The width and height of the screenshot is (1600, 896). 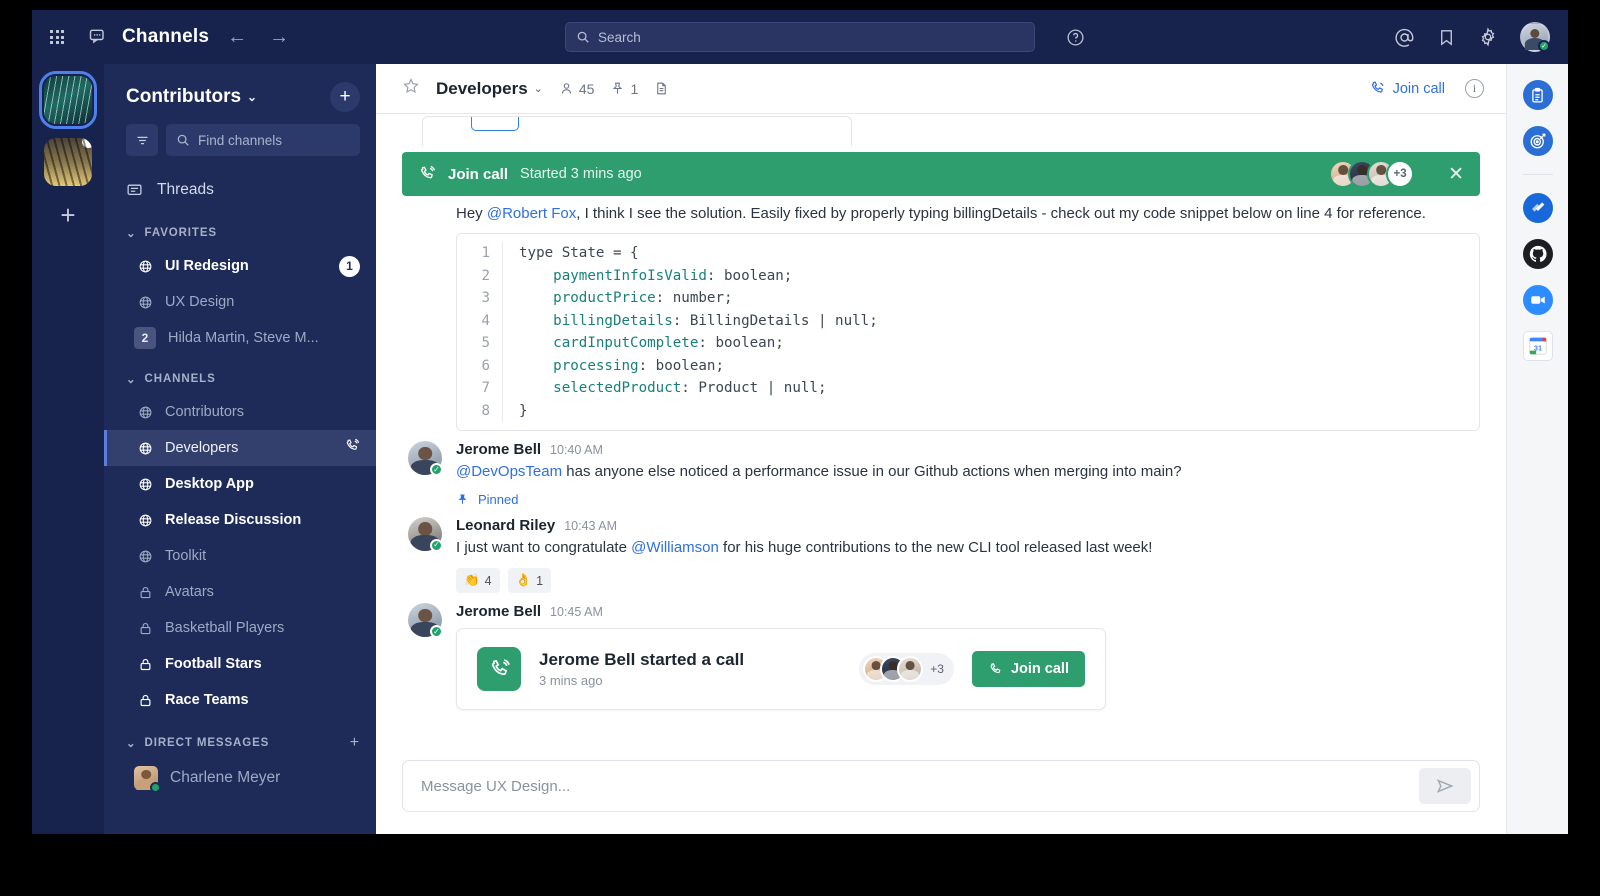 What do you see at coordinates (240, 664) in the screenshot?
I see `sidebar-item-football-stars: Football Stars` at bounding box center [240, 664].